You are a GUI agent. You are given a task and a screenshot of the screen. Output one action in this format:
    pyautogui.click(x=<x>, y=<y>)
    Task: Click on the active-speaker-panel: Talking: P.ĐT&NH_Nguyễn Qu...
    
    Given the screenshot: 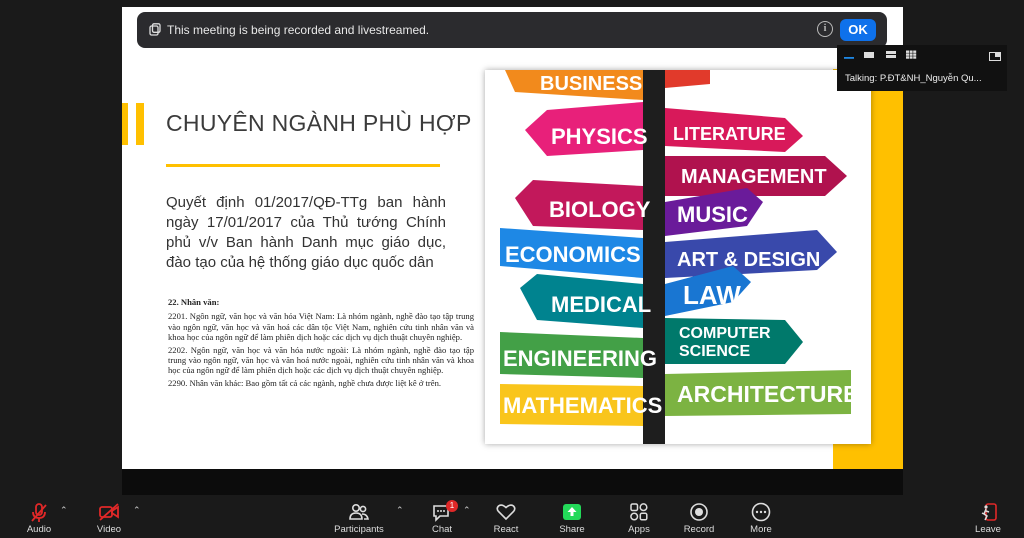 What is the action you would take?
    pyautogui.click(x=922, y=68)
    